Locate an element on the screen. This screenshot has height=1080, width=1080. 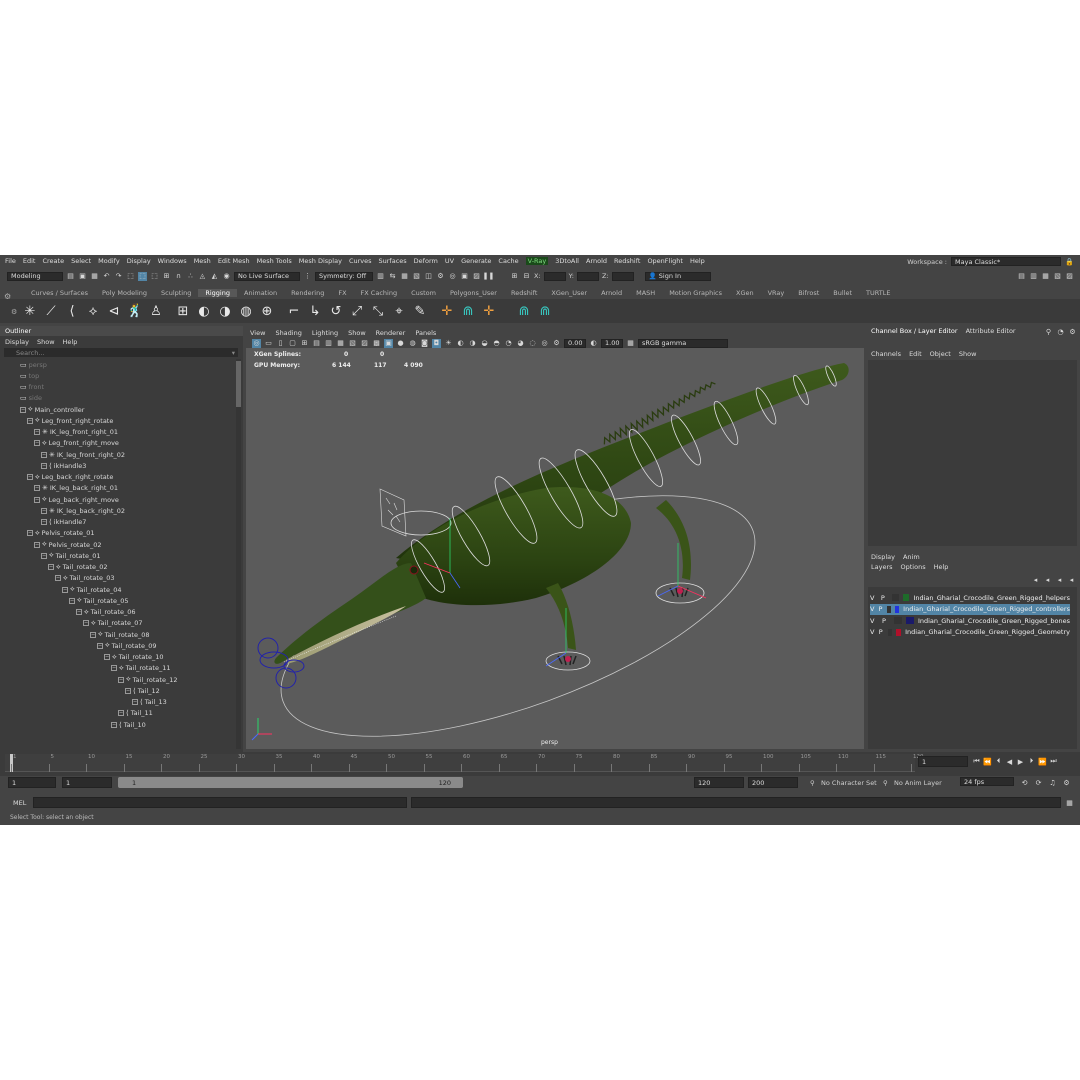
outliner-item: − ⟡ Leg_back_right_rotate is located at coordinates (70, 477).